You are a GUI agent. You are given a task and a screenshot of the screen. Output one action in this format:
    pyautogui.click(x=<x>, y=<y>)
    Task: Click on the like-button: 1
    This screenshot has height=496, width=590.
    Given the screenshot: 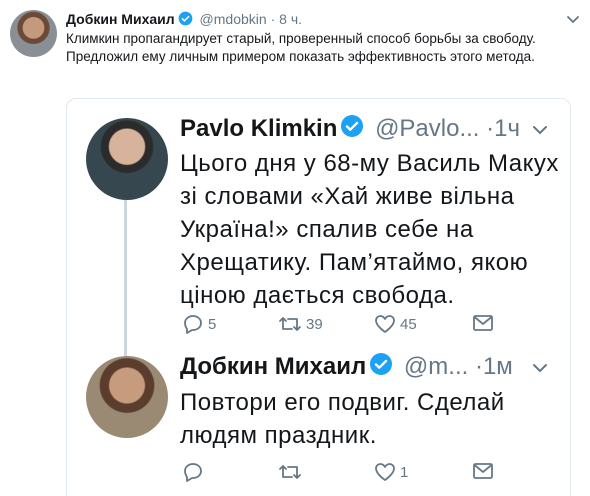 What is the action you would take?
    pyautogui.click(x=391, y=472)
    